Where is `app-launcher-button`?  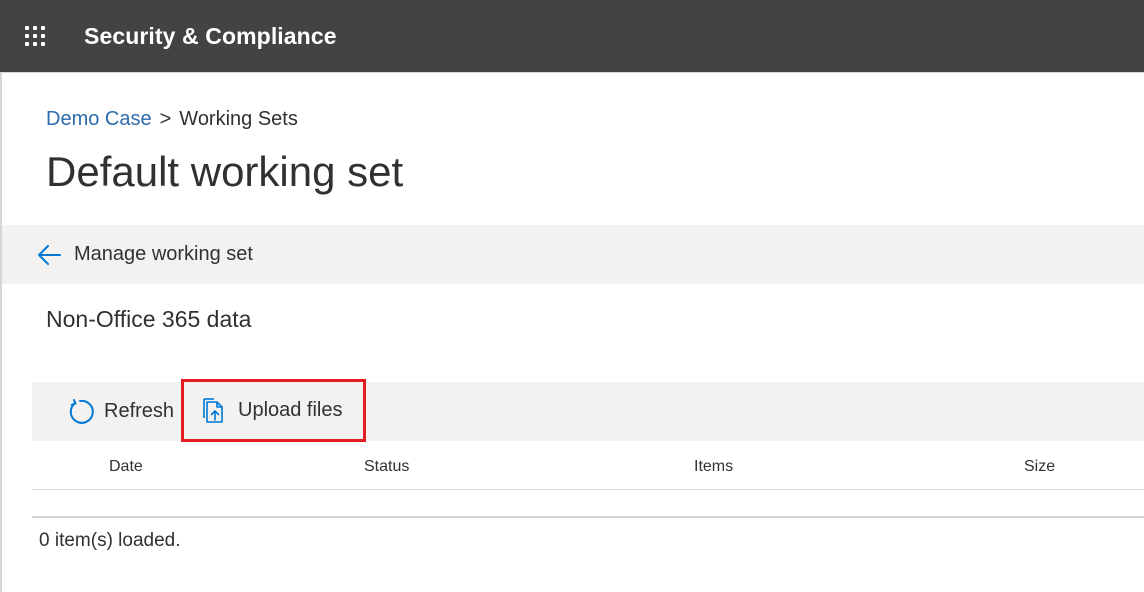
app-launcher-button is located at coordinates (35, 36).